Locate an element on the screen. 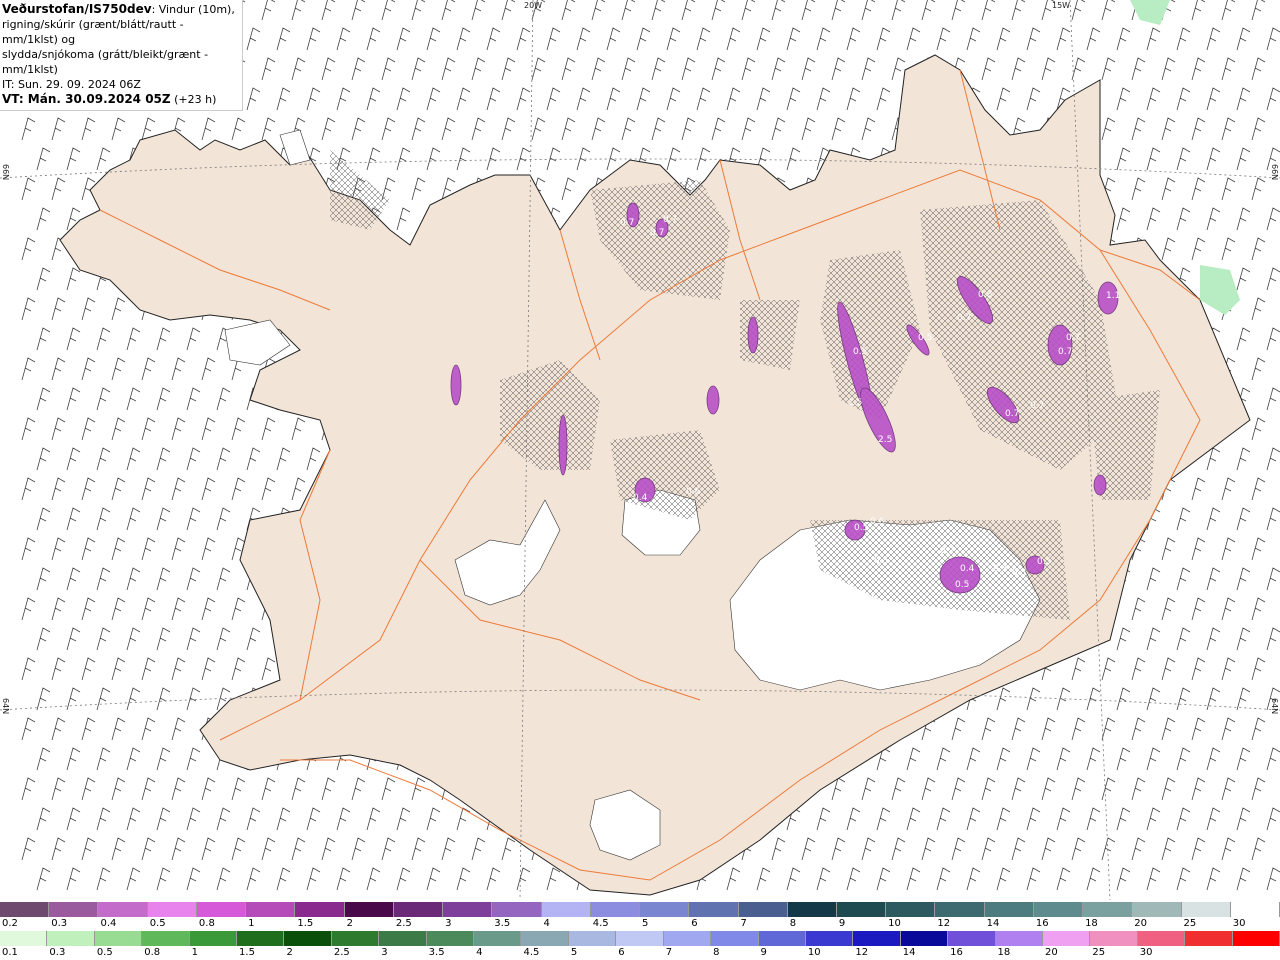 This screenshot has width=1280, height=960. lat-64-left-label: 64N is located at coordinates (5, 706).